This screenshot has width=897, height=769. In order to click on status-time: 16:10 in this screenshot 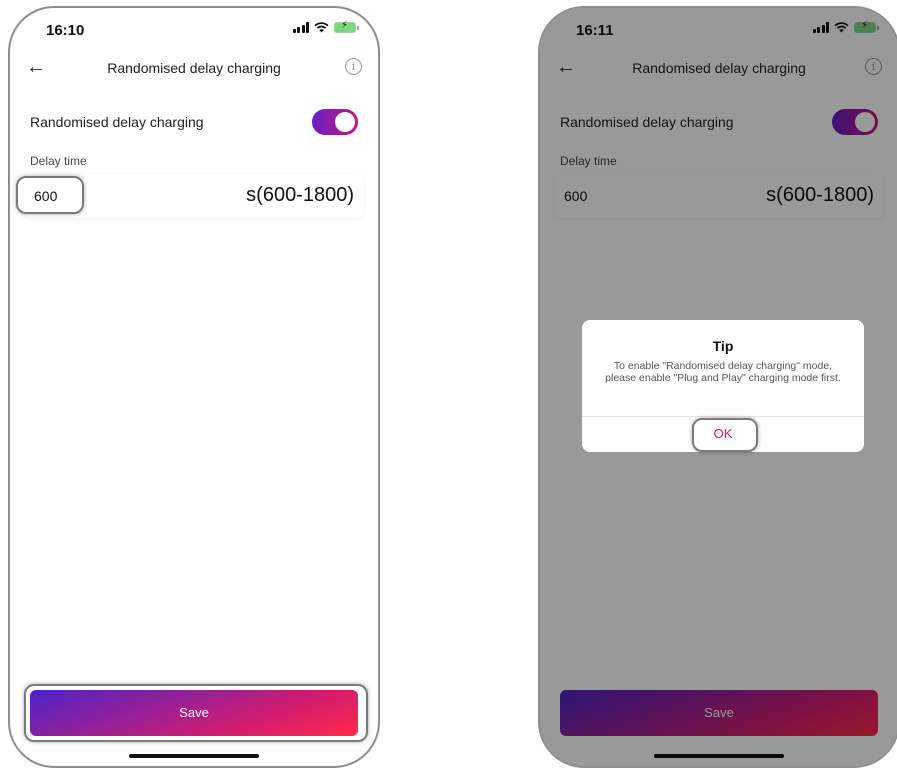, I will do `click(65, 30)`.